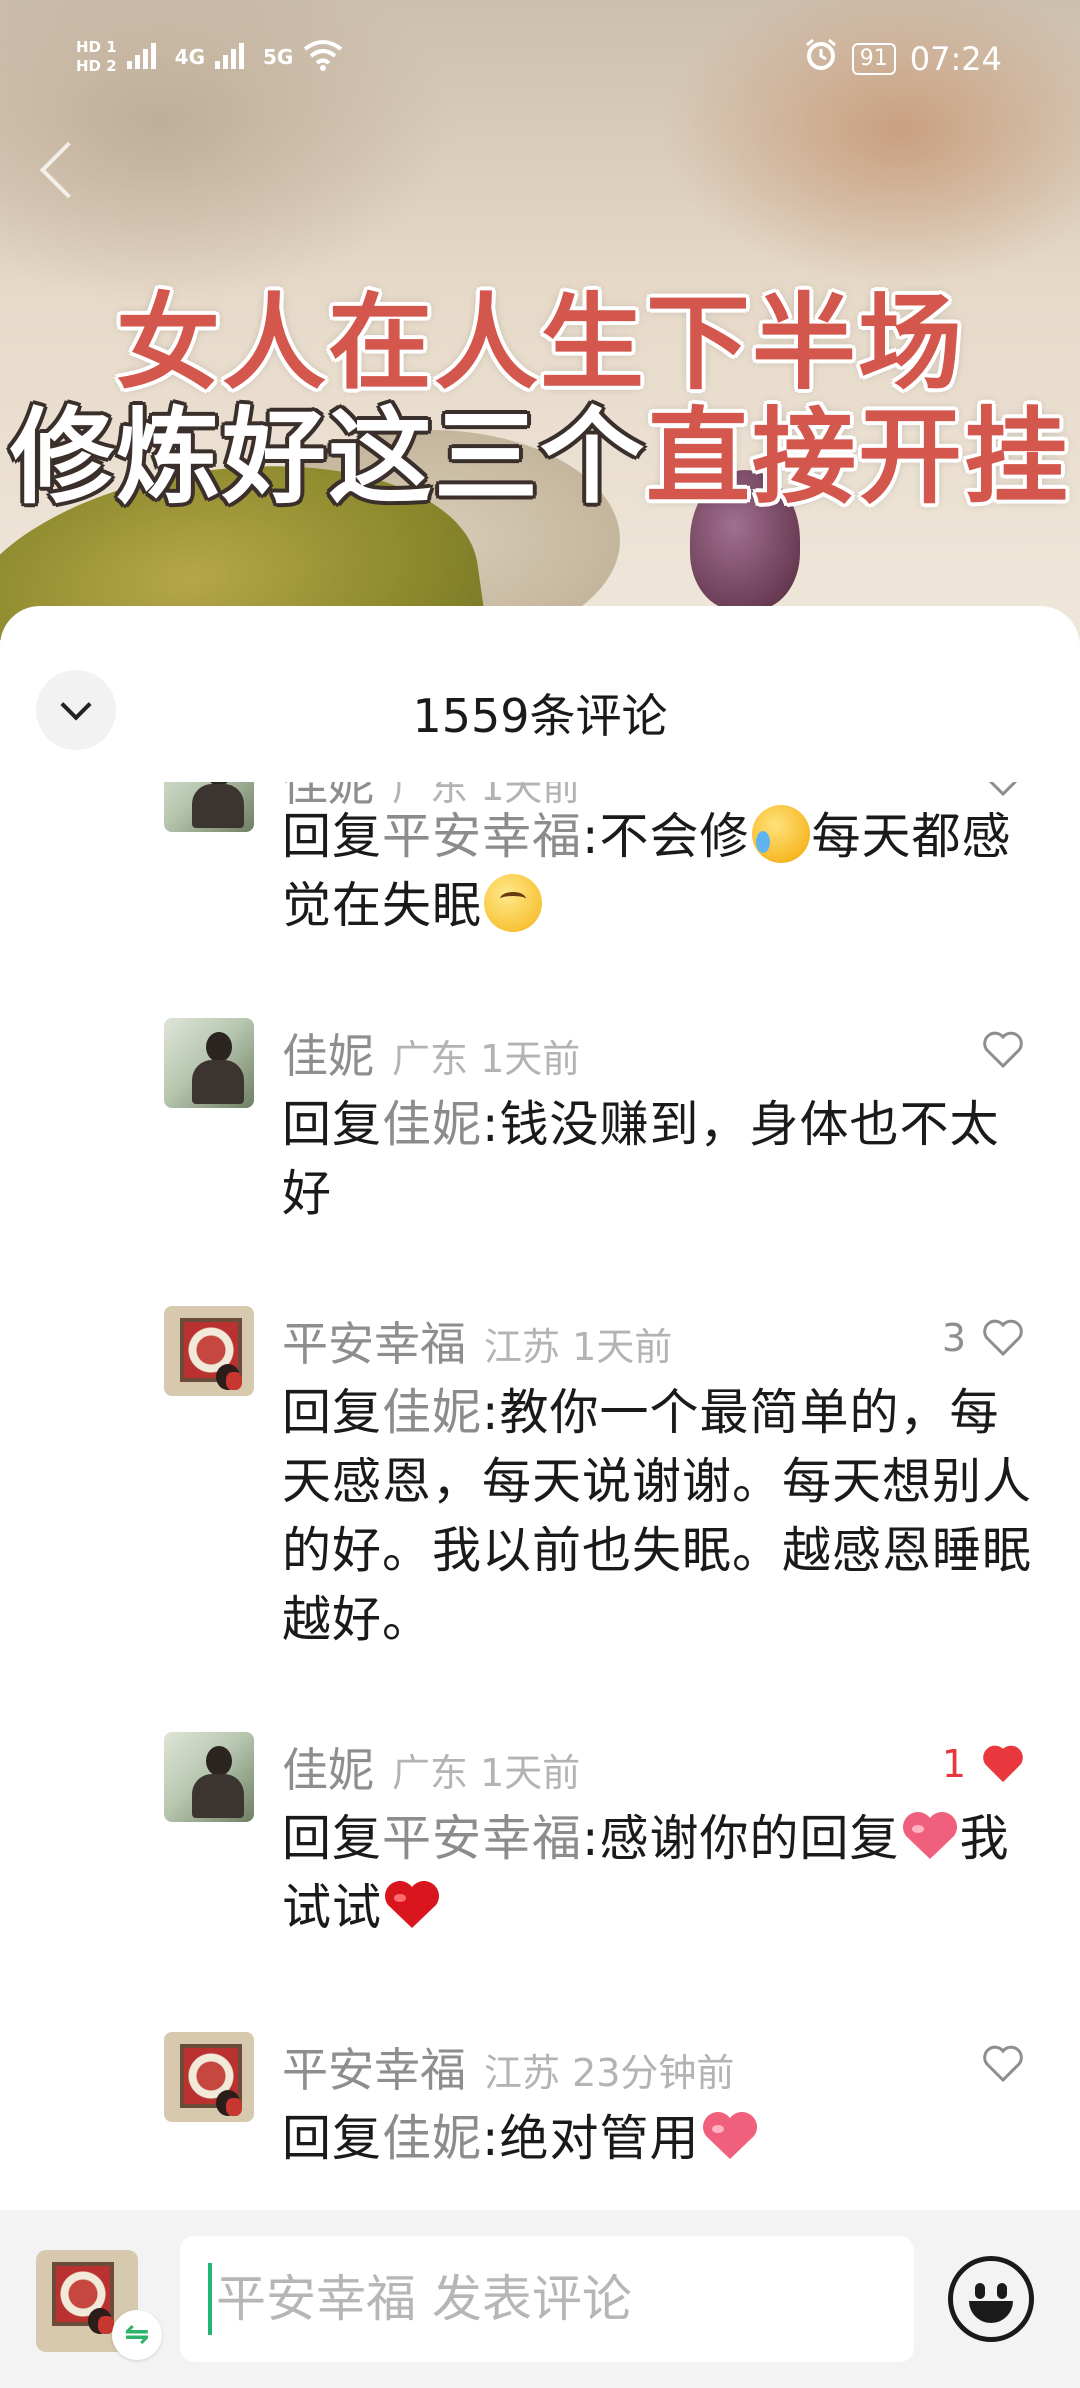  Describe the element at coordinates (873, 59) in the screenshot. I see `battery-icon: 91` at that location.